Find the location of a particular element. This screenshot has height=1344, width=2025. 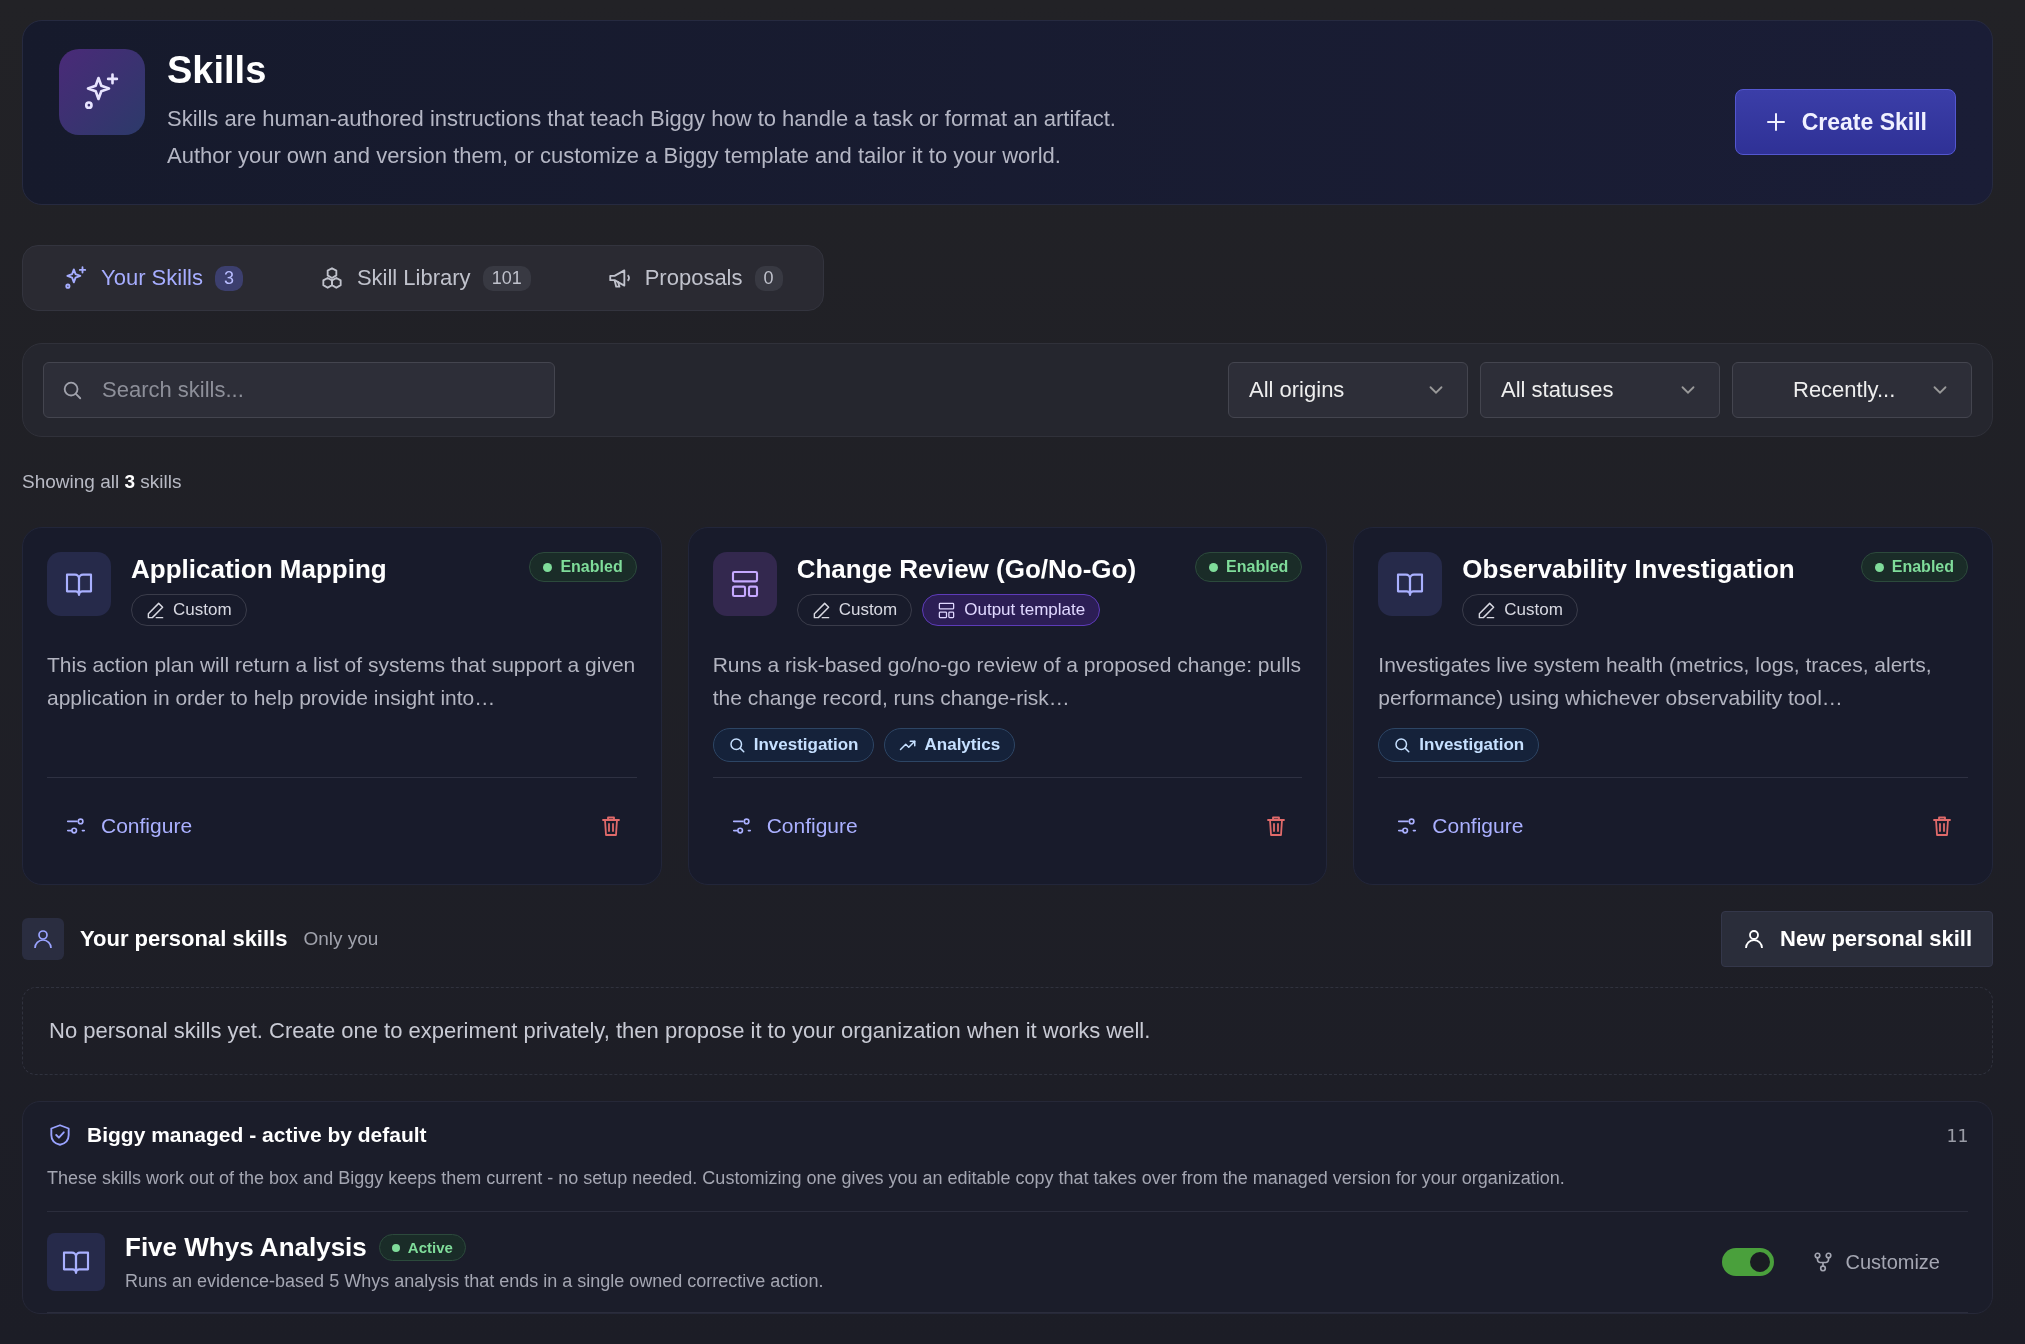

count-badge: 101 is located at coordinates (506, 278).